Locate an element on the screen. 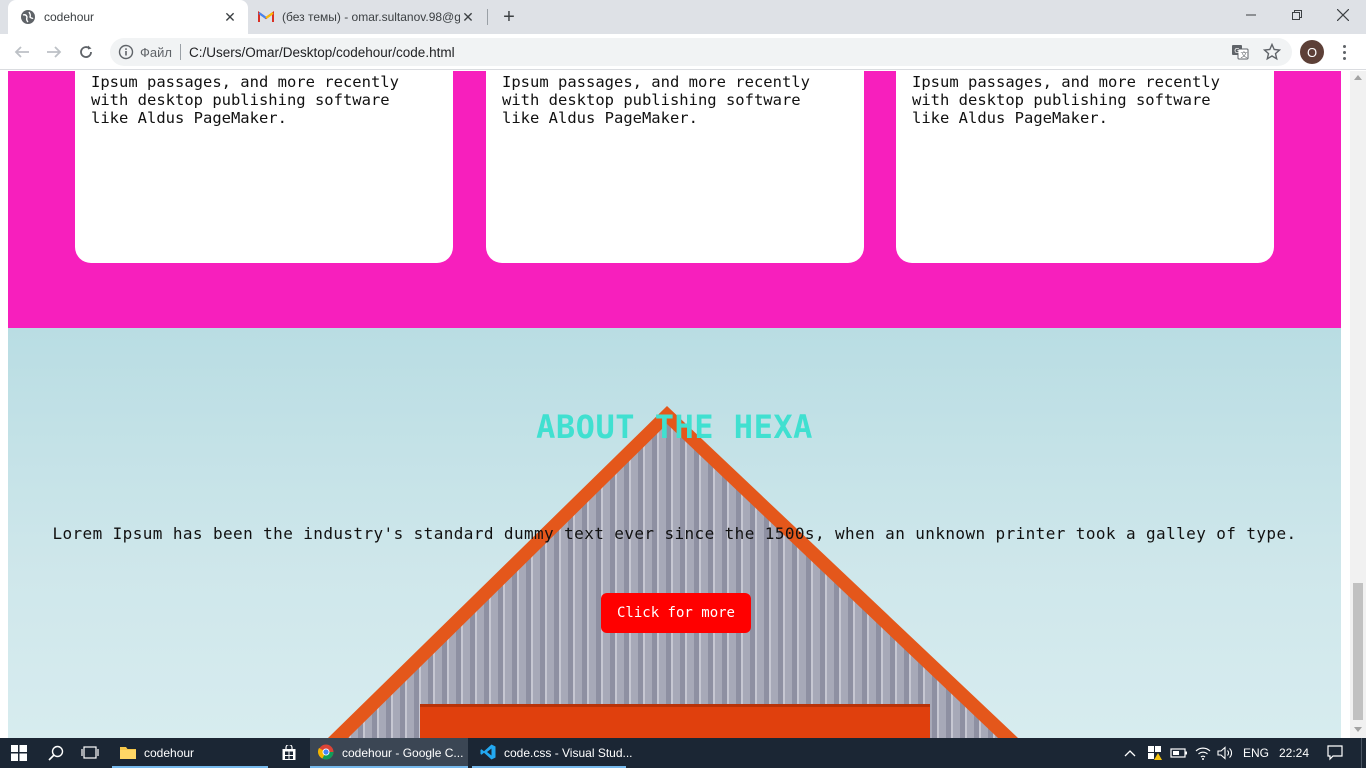  volume-icon is located at coordinates (1226, 753).